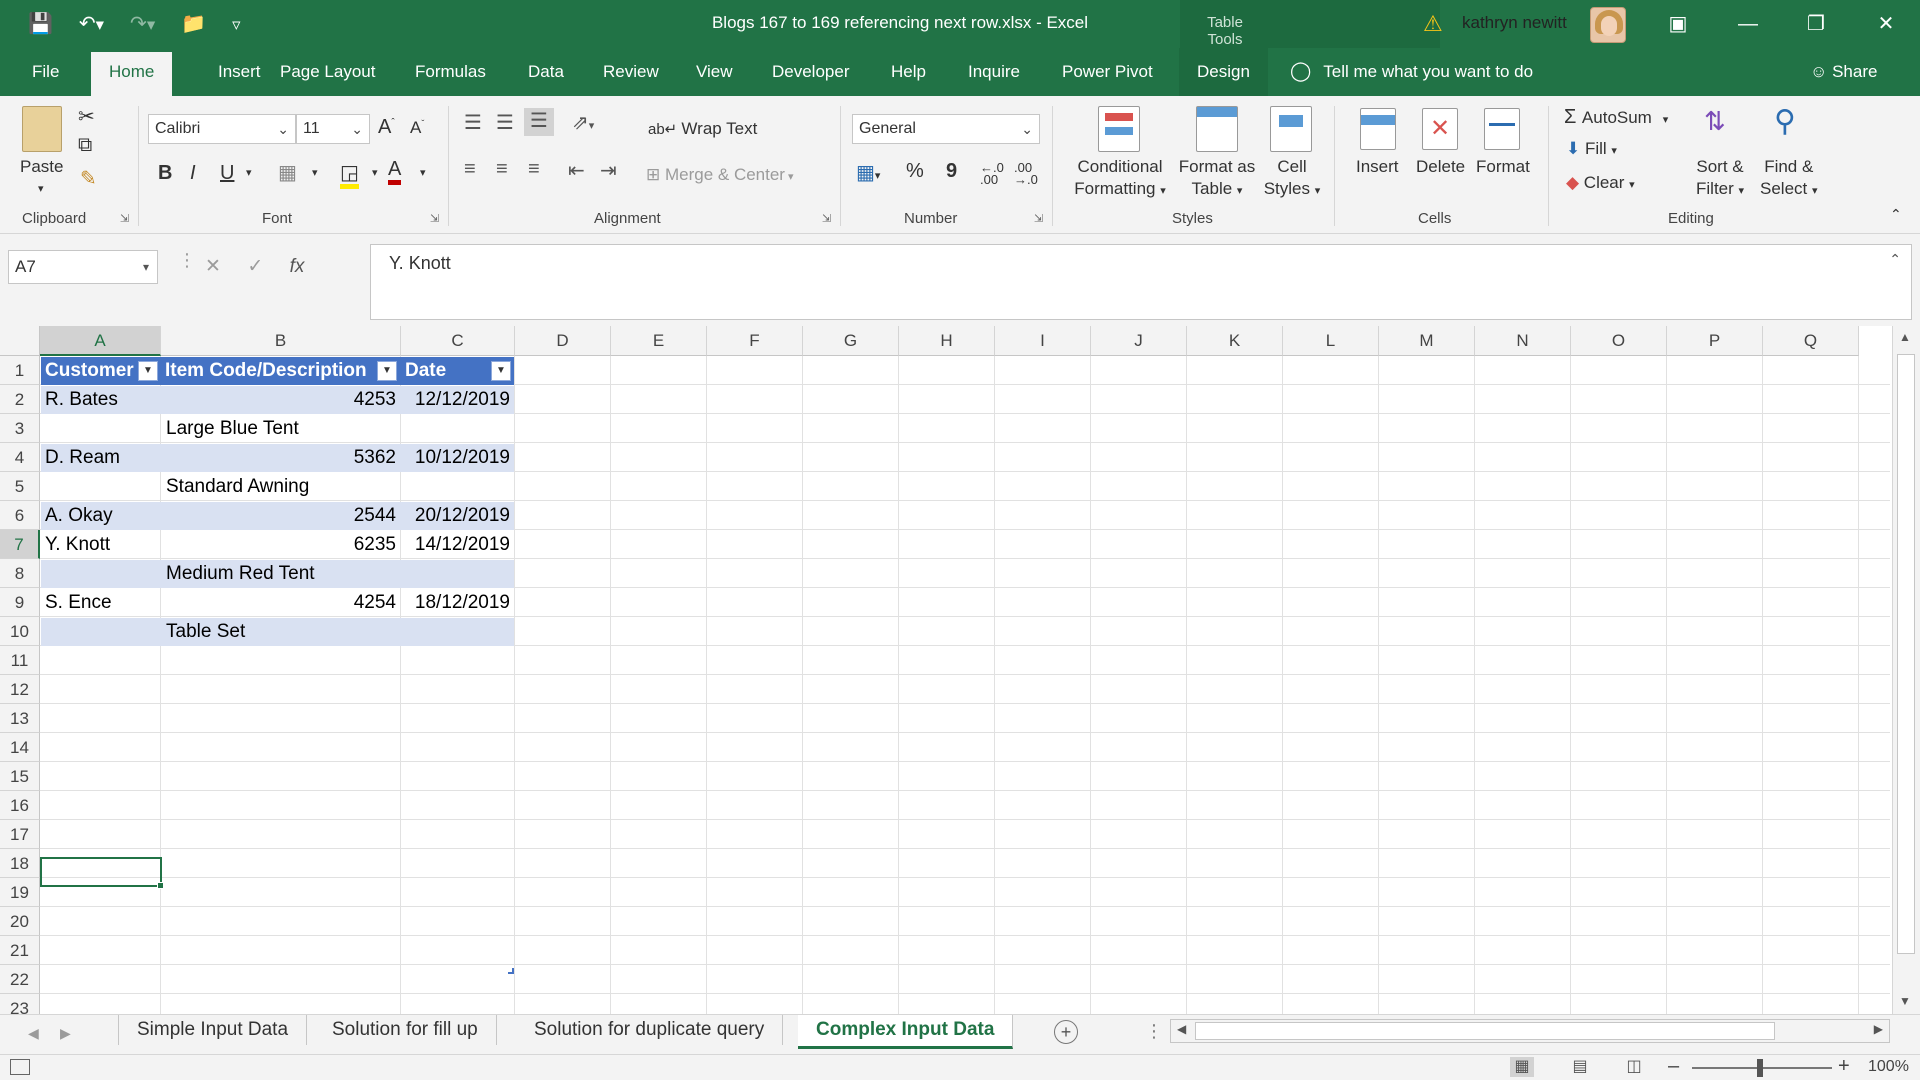  I want to click on align-middle-icon: ☰, so click(505, 122).